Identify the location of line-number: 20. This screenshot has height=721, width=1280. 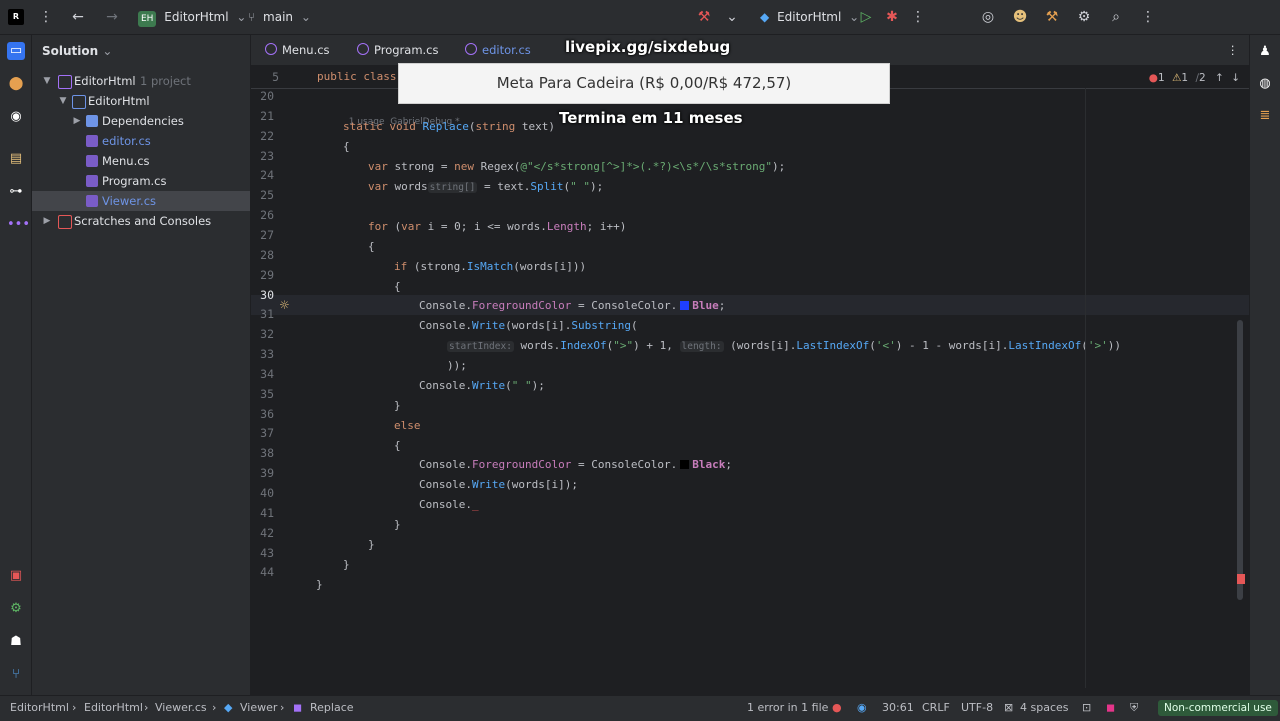
(267, 96).